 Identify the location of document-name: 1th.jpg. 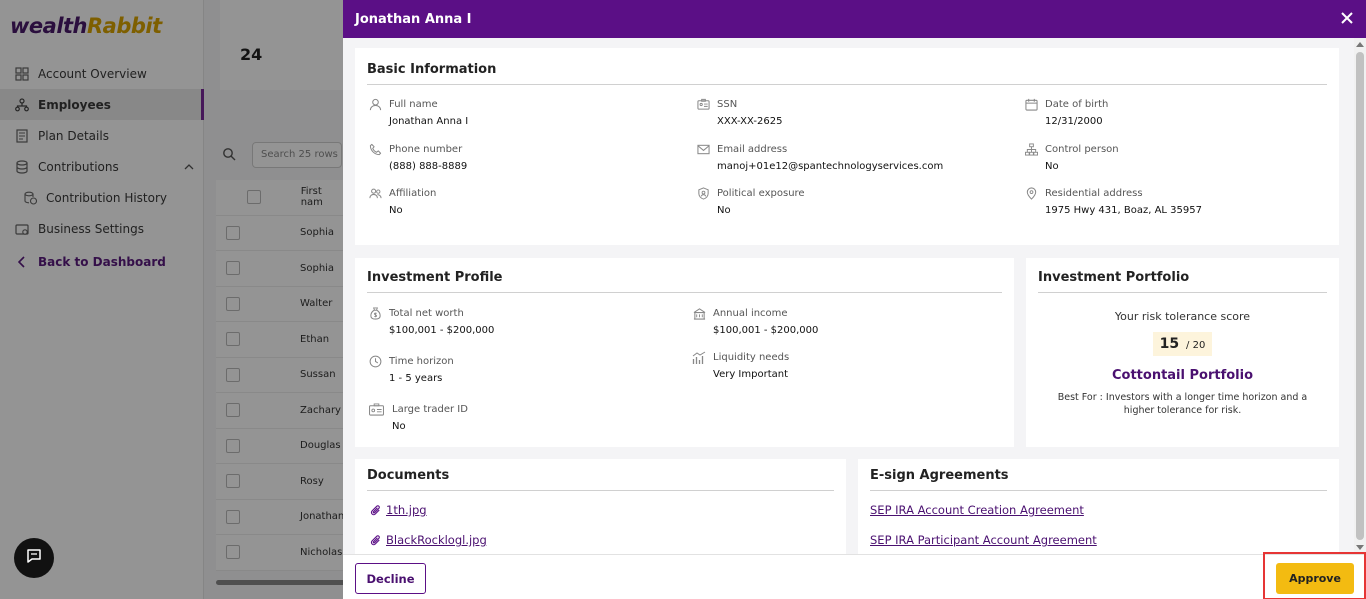
(406, 510).